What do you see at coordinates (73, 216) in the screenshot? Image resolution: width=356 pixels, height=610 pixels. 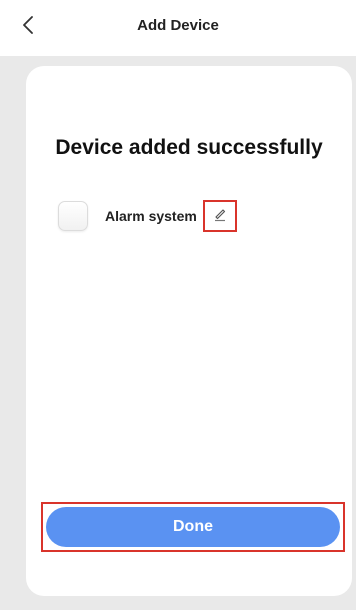 I see `device-thumbnail` at bounding box center [73, 216].